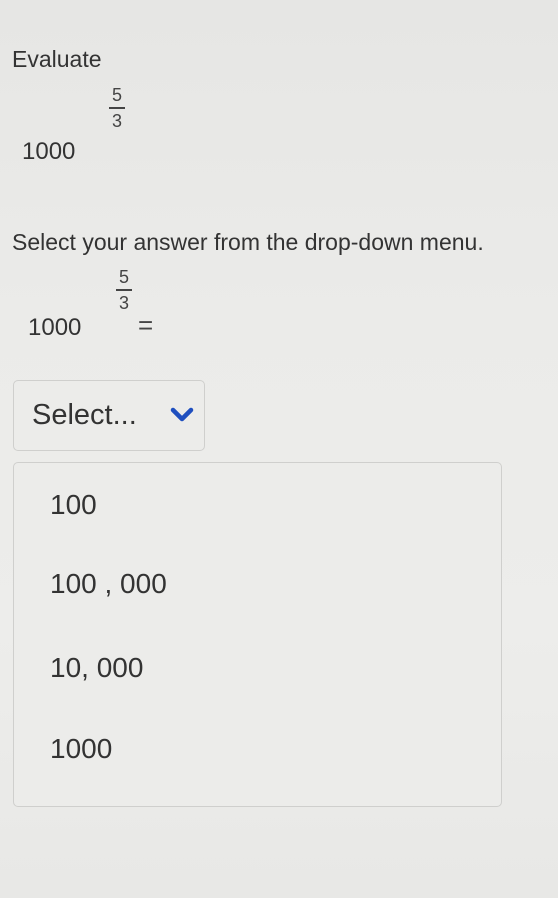  I want to click on dropdown-option: 100, so click(73, 505).